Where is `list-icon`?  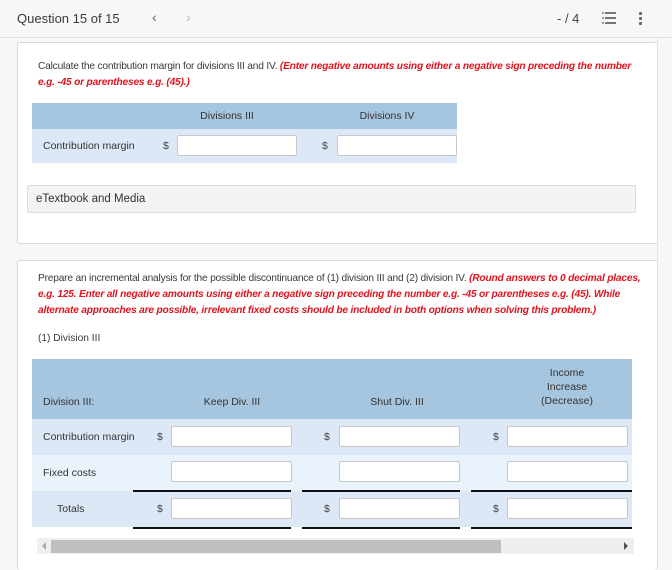
list-icon is located at coordinates (609, 18).